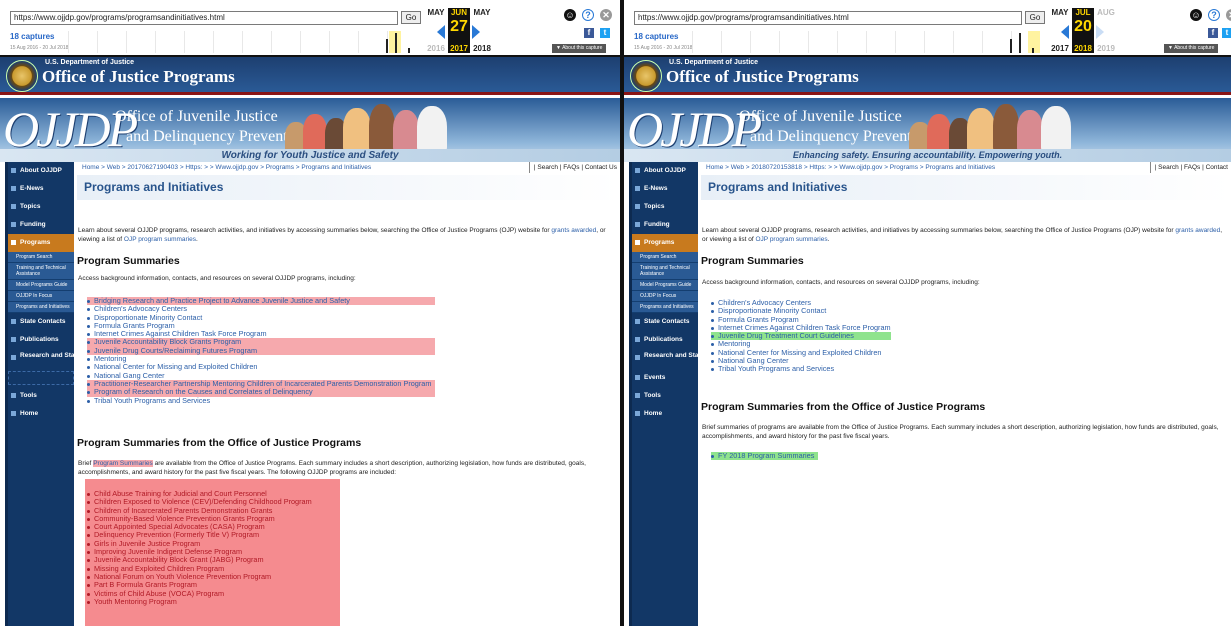 The image size is (1231, 626). I want to click on next-month-label: MAY, so click(482, 13).